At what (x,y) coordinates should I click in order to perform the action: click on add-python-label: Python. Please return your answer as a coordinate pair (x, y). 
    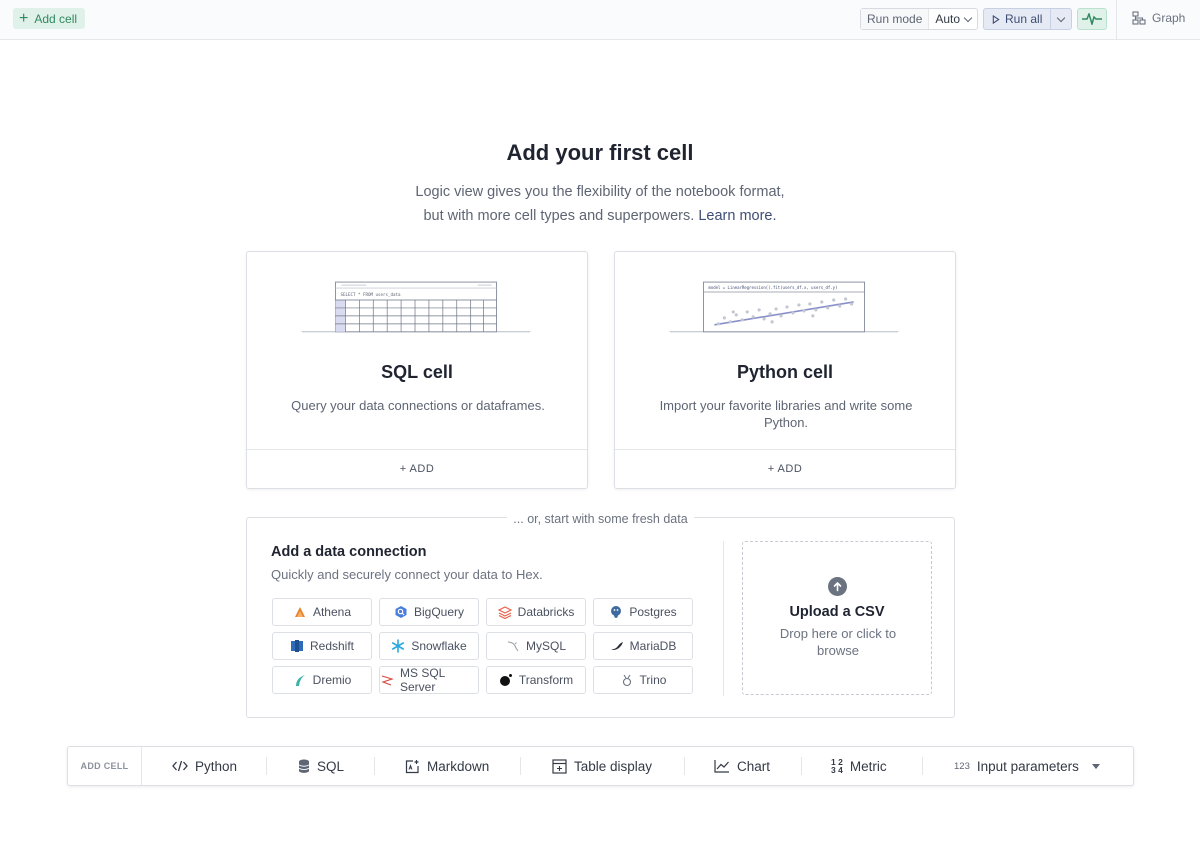
    Looking at the image, I should click on (216, 766).